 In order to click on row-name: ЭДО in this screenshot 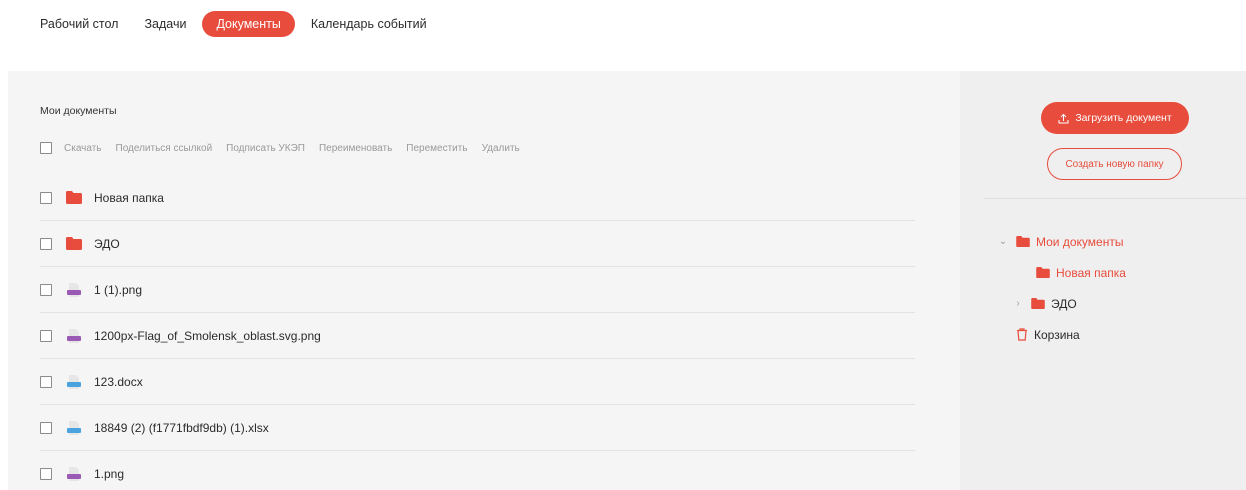, I will do `click(107, 243)`.